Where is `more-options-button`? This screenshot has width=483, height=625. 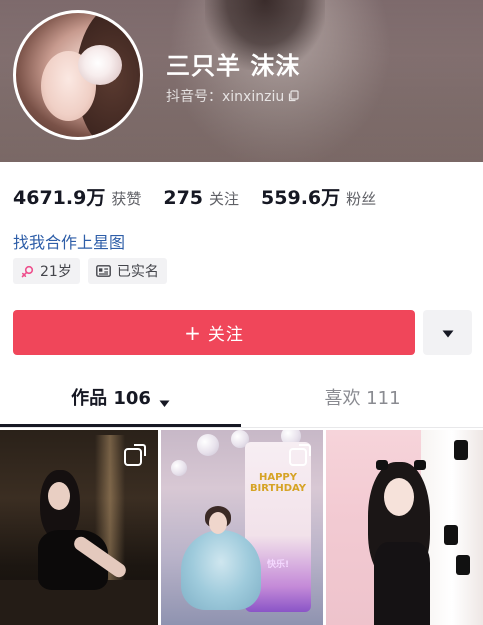
more-options-button is located at coordinates (447, 332).